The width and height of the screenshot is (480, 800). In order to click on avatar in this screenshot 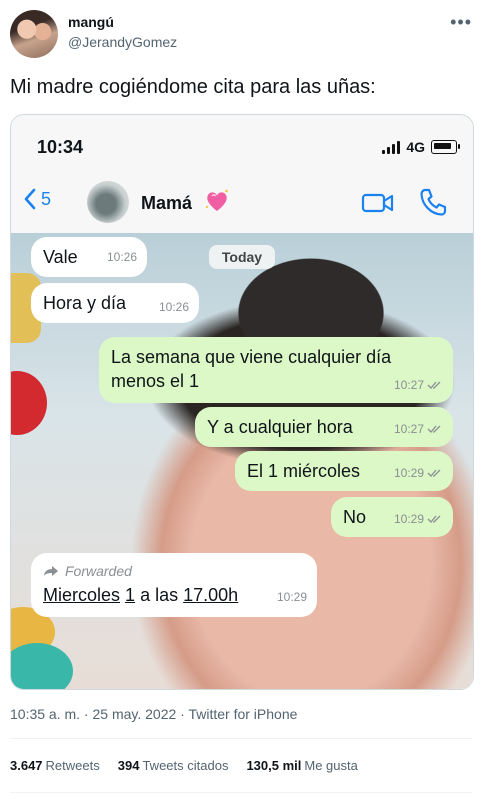, I will do `click(34, 34)`.